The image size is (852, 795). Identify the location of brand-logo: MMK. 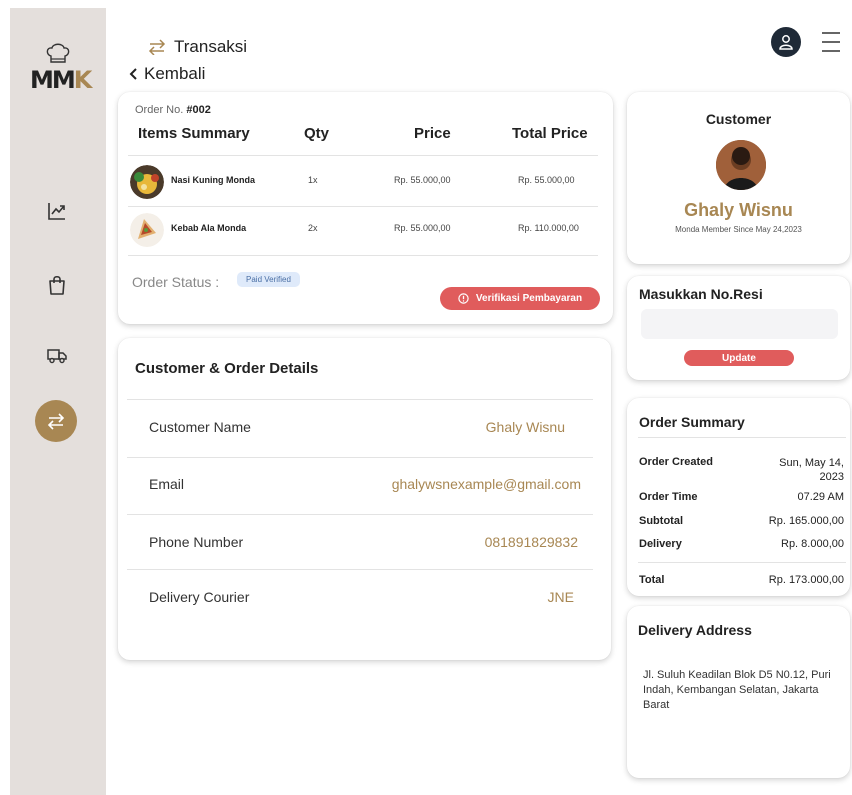
(60, 71).